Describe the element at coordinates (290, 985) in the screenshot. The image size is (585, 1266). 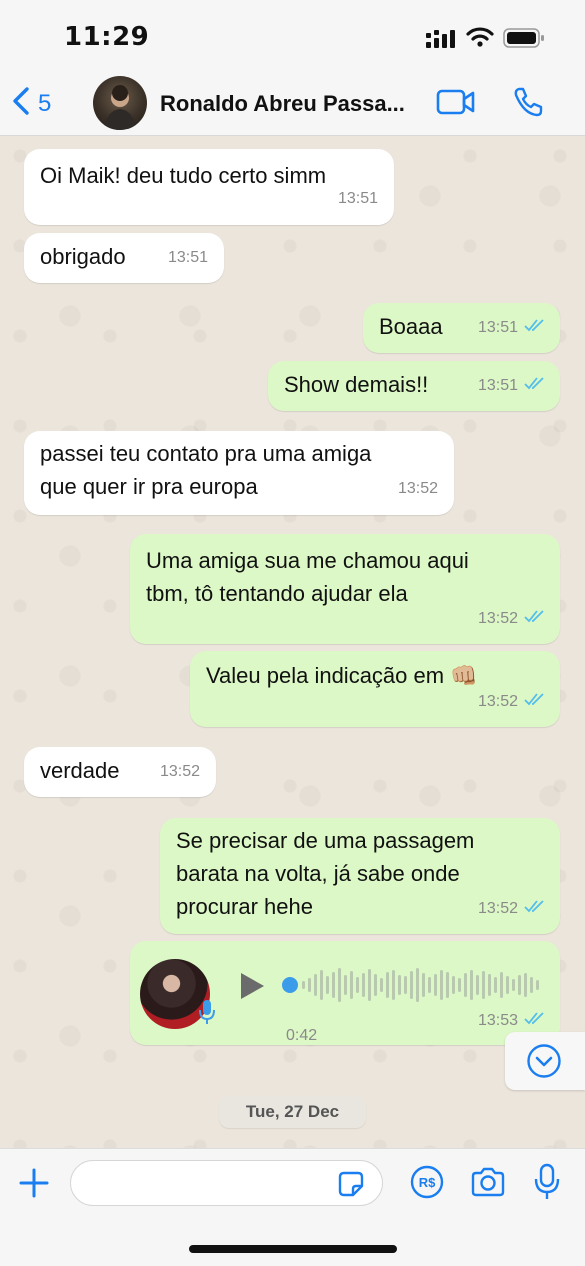
I see `playback-position-dot` at that location.